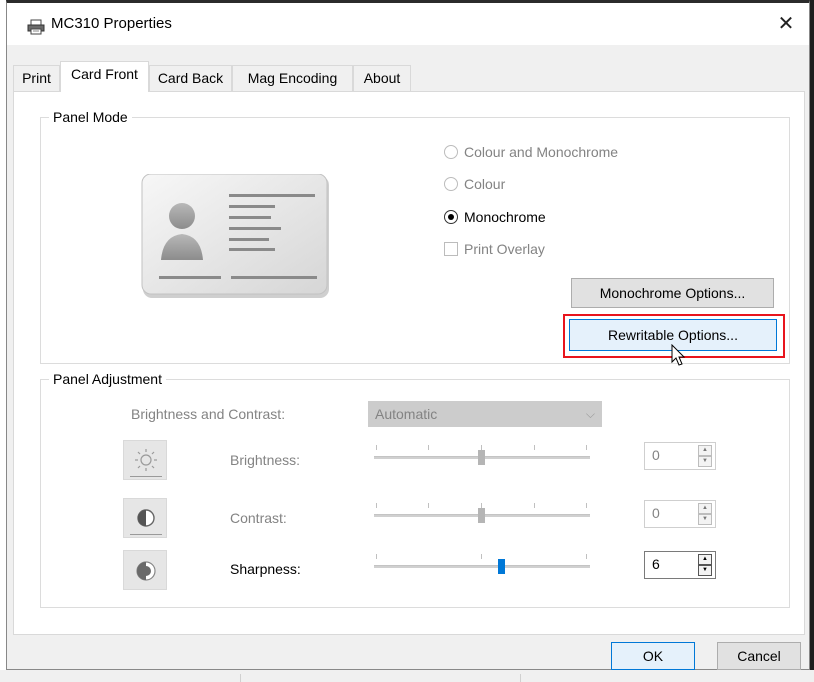  I want to click on radio-label: Colour and Monochrome, so click(541, 152).